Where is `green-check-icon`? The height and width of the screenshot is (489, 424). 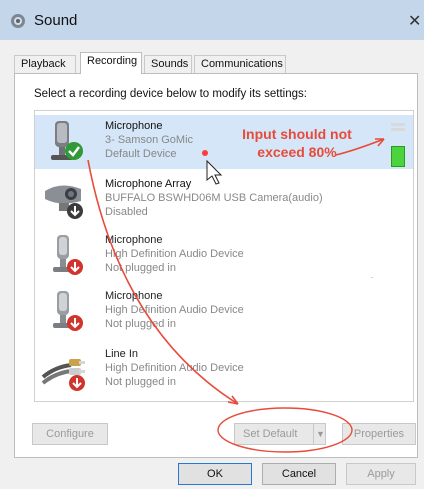
green-check-icon is located at coordinates (74, 151).